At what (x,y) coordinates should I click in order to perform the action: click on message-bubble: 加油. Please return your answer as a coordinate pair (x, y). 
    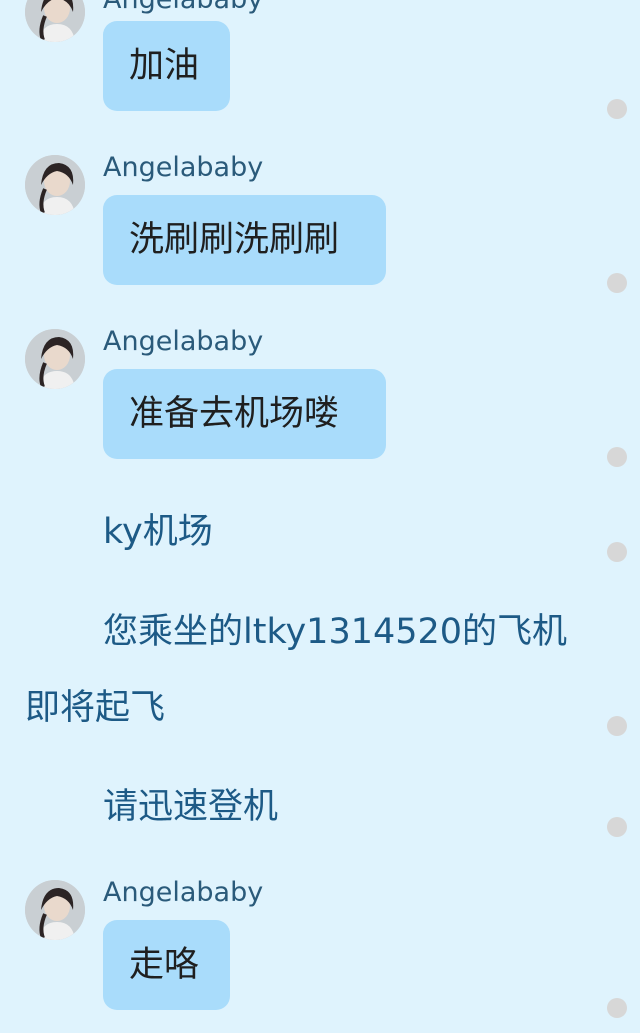
    Looking at the image, I should click on (166, 66).